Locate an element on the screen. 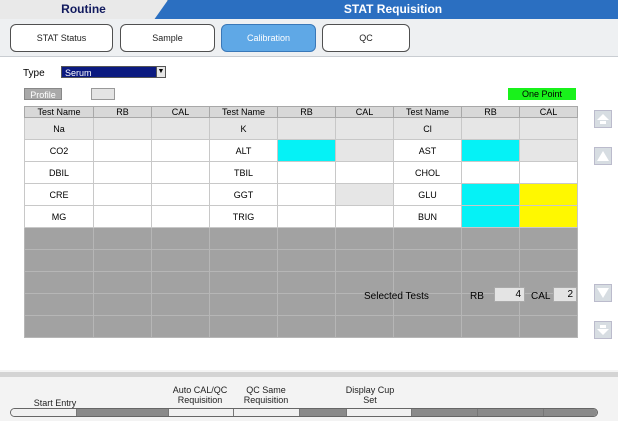  test-name-cell: K is located at coordinates (243, 128).